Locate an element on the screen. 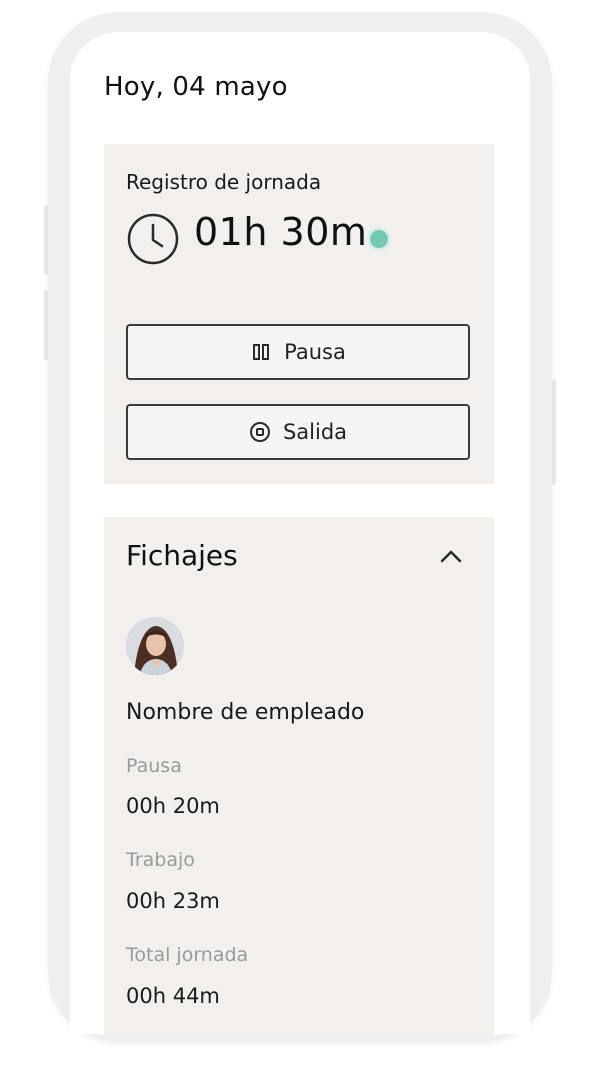 The height and width of the screenshot is (1066, 600). avatar is located at coordinates (155, 646).